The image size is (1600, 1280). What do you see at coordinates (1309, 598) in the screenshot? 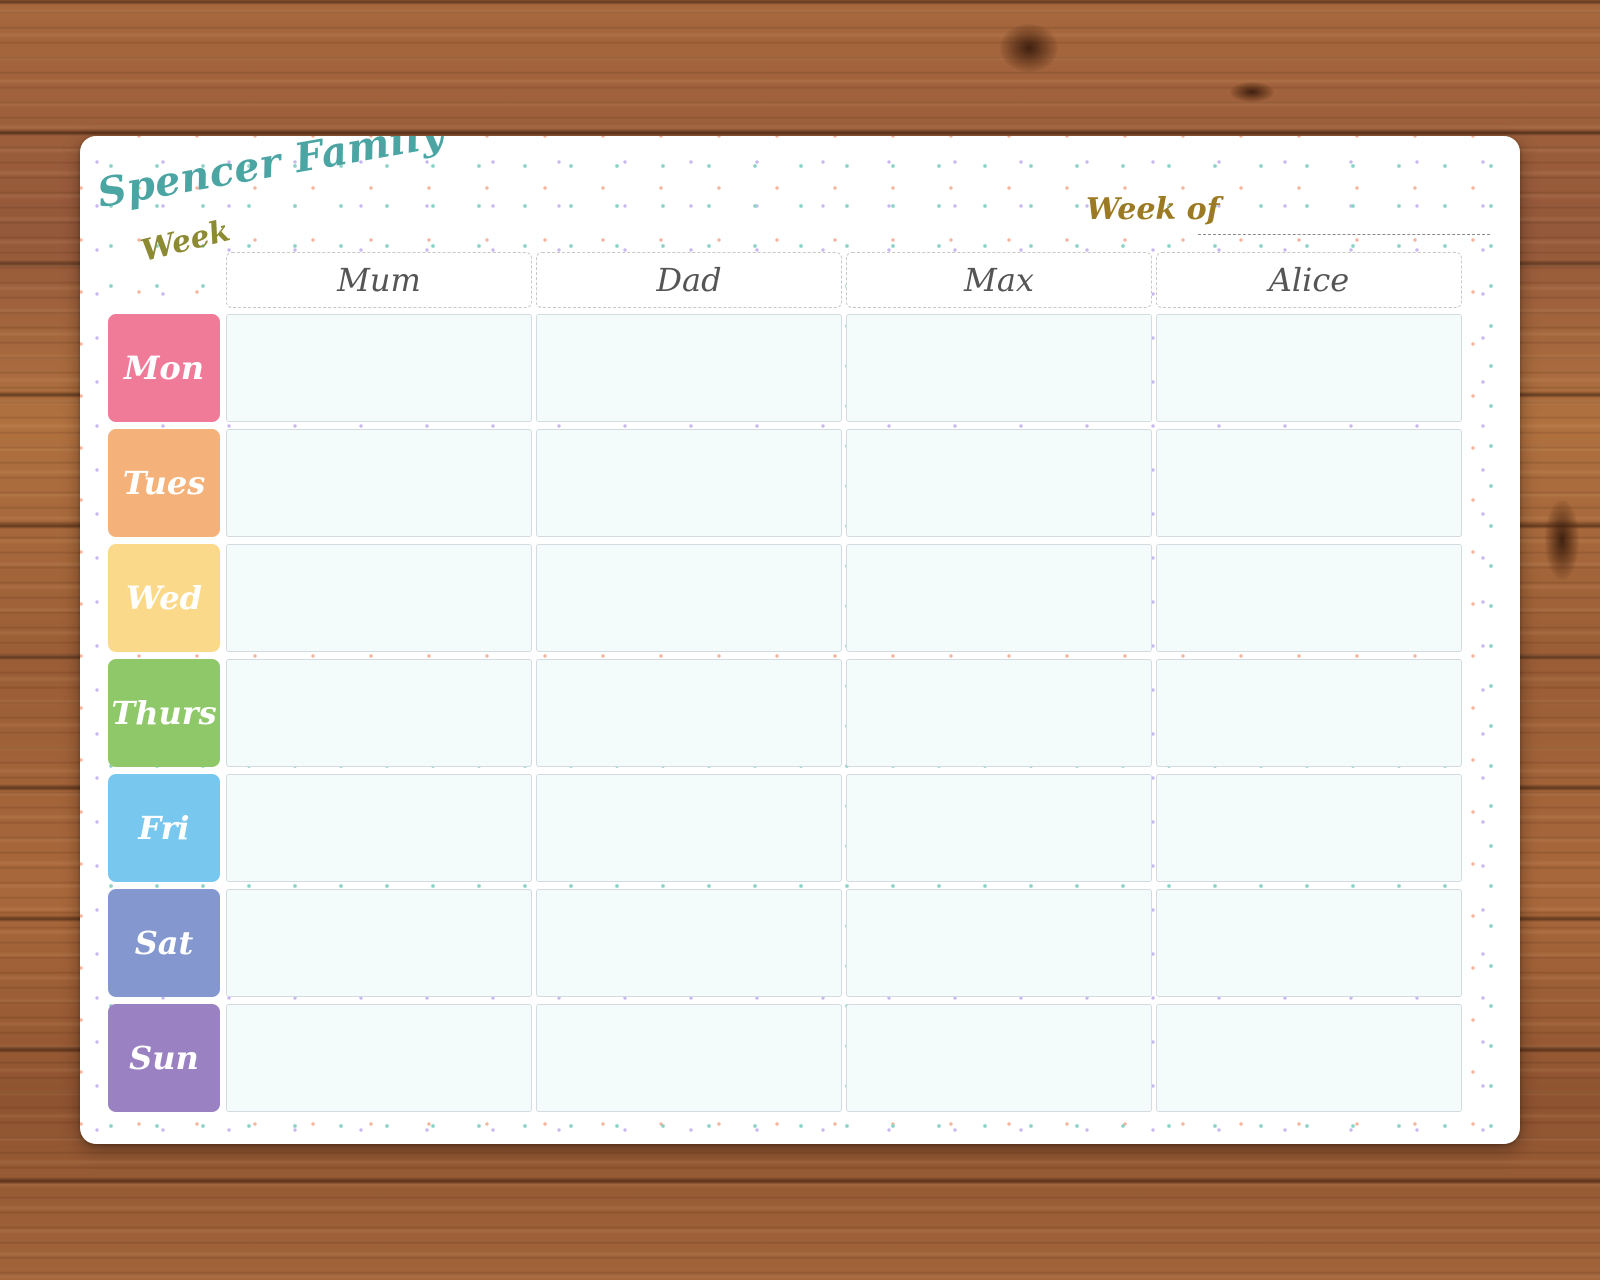
I see `planner-cell-wed-alice` at bounding box center [1309, 598].